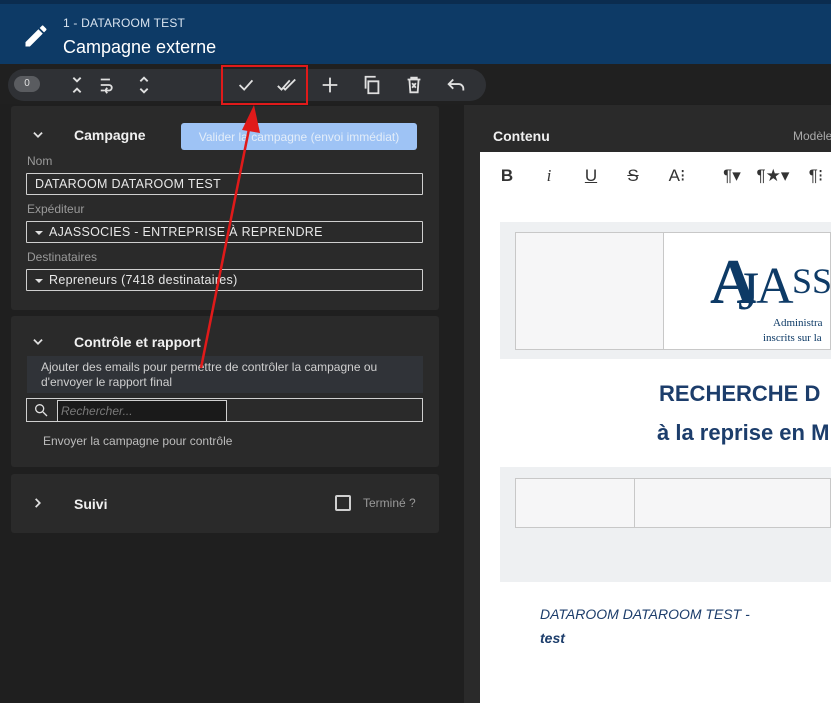 Image resolution: width=831 pixels, height=703 pixels. I want to click on expediteur-label: Expéditeur, so click(56, 209).